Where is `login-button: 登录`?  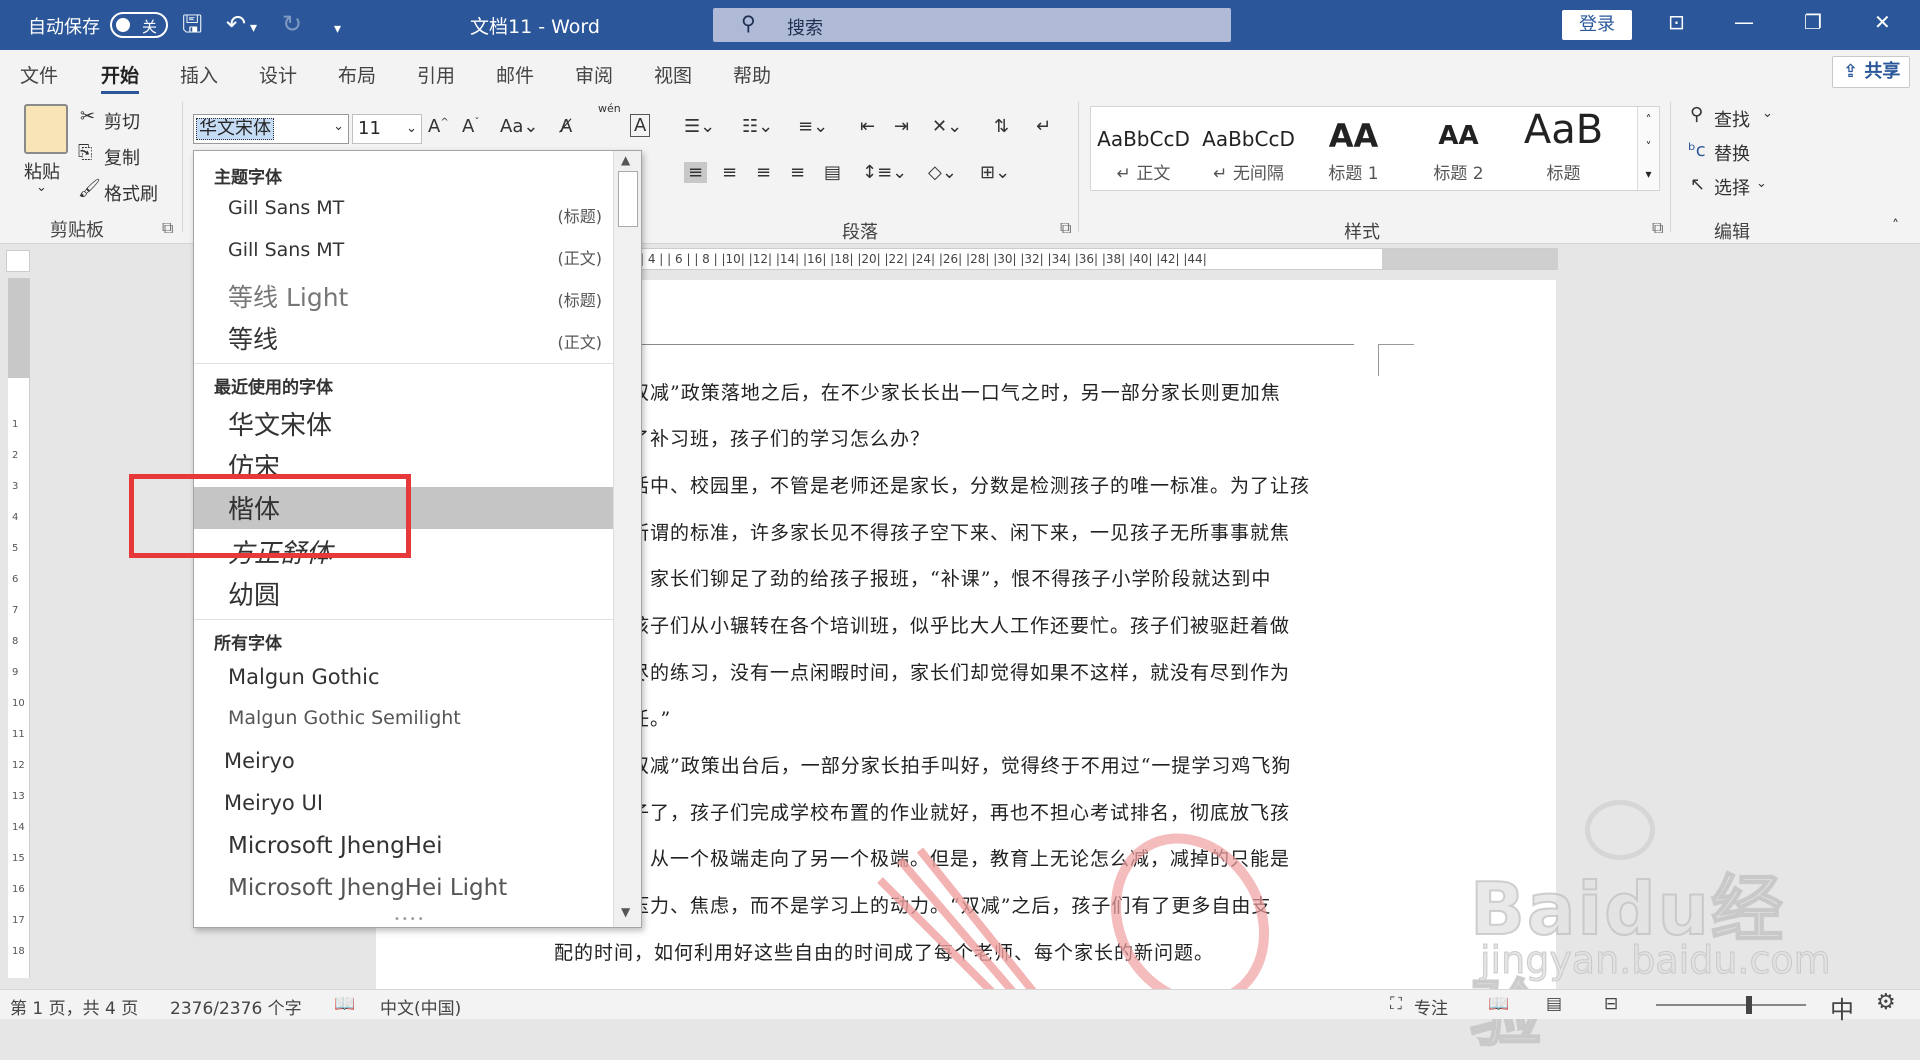
login-button: 登录 is located at coordinates (1597, 25).